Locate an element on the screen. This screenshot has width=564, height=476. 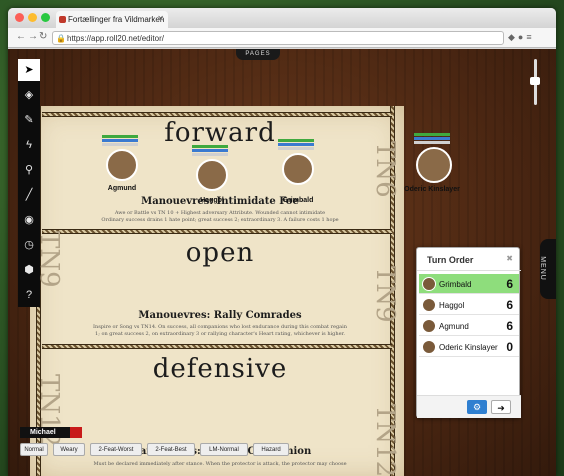
macro-button: Normal is located at coordinates (34, 449).